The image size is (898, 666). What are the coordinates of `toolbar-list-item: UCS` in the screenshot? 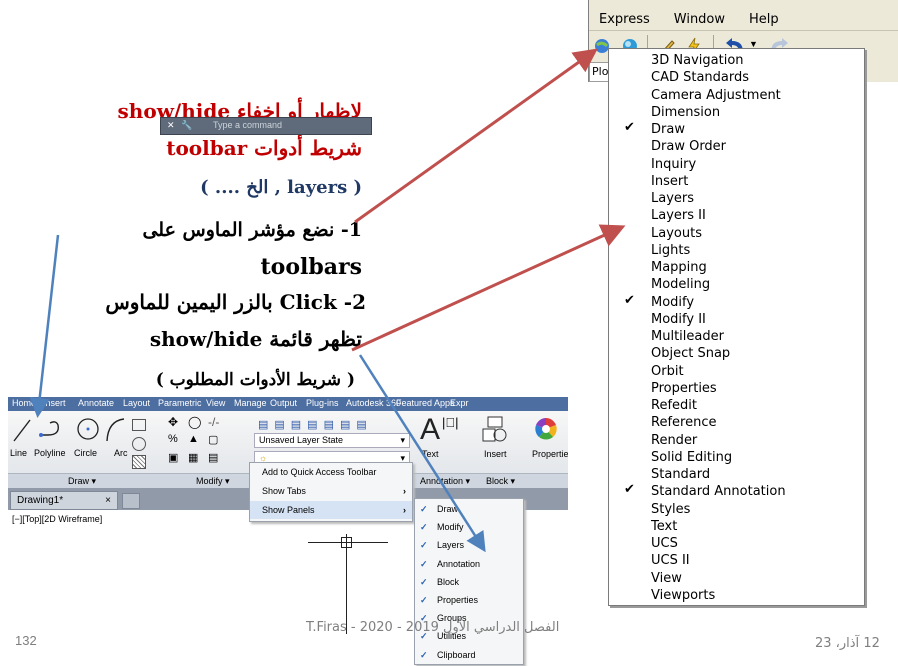 It's located at (736, 544).